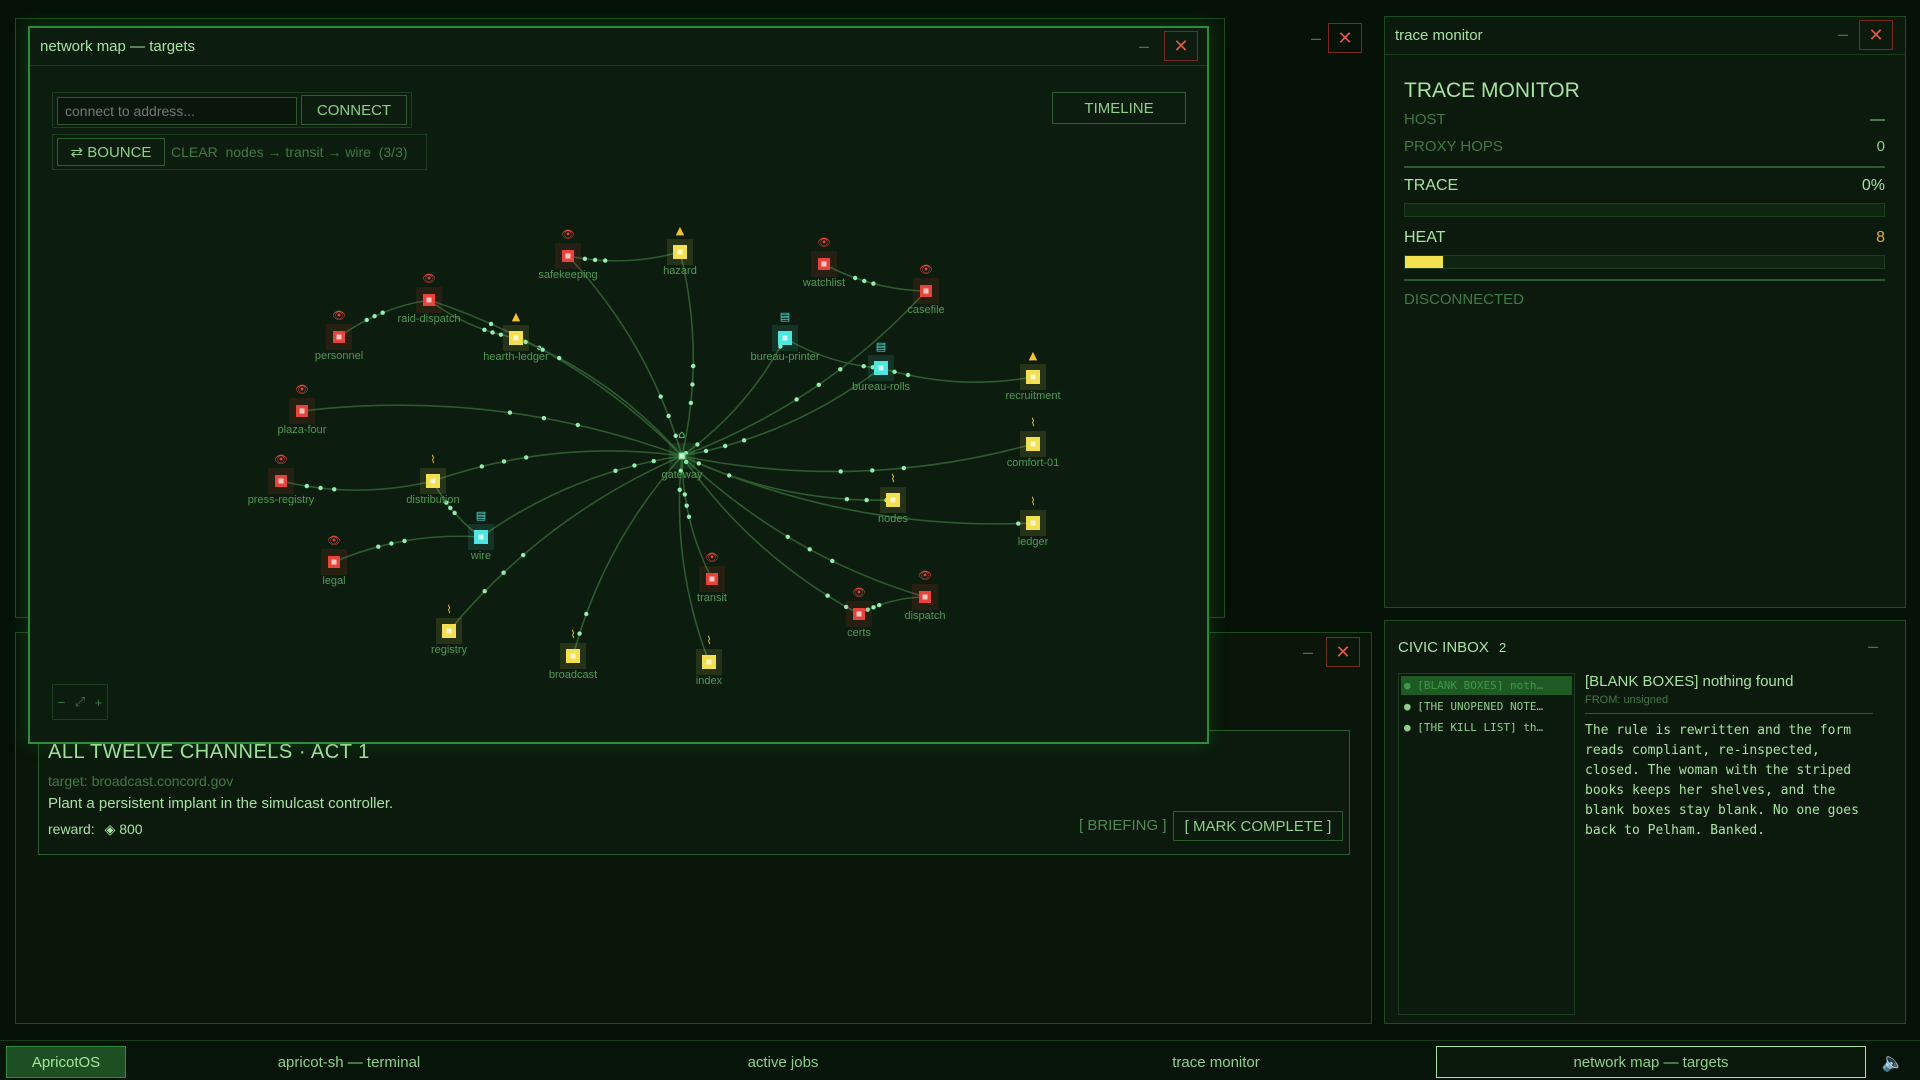  I want to click on network-node: 👁 dispatch, so click(925, 595).